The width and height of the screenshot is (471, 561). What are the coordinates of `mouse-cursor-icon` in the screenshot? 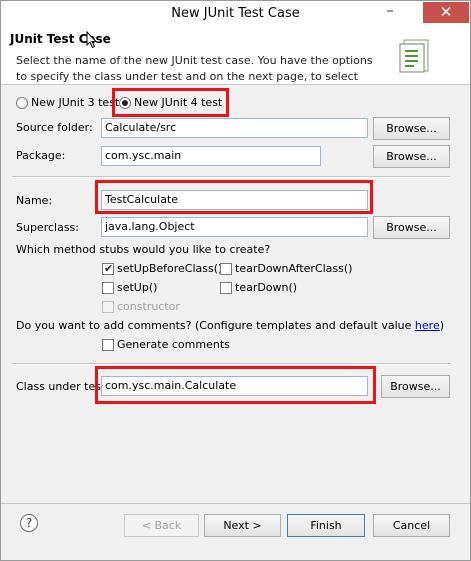 It's located at (92, 40).